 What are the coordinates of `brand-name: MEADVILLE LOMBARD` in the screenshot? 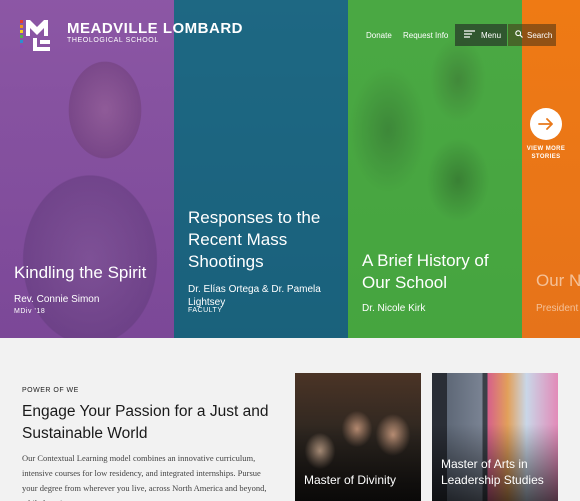 It's located at (155, 28).